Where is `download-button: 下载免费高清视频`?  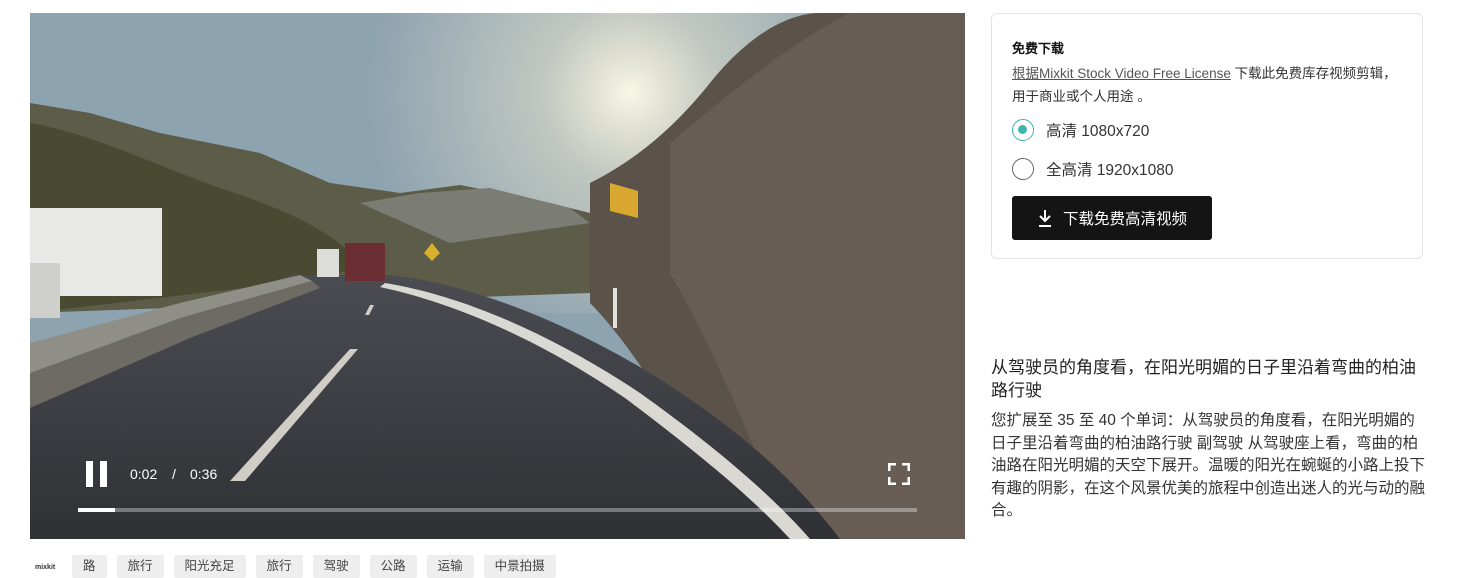 download-button: 下载免费高清视频 is located at coordinates (1112, 218).